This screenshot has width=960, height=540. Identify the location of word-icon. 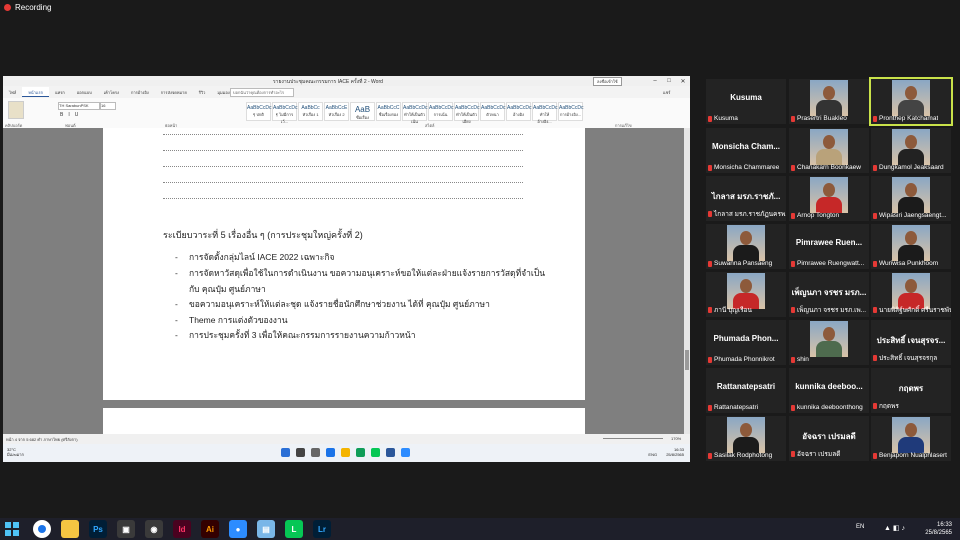
(390, 452).